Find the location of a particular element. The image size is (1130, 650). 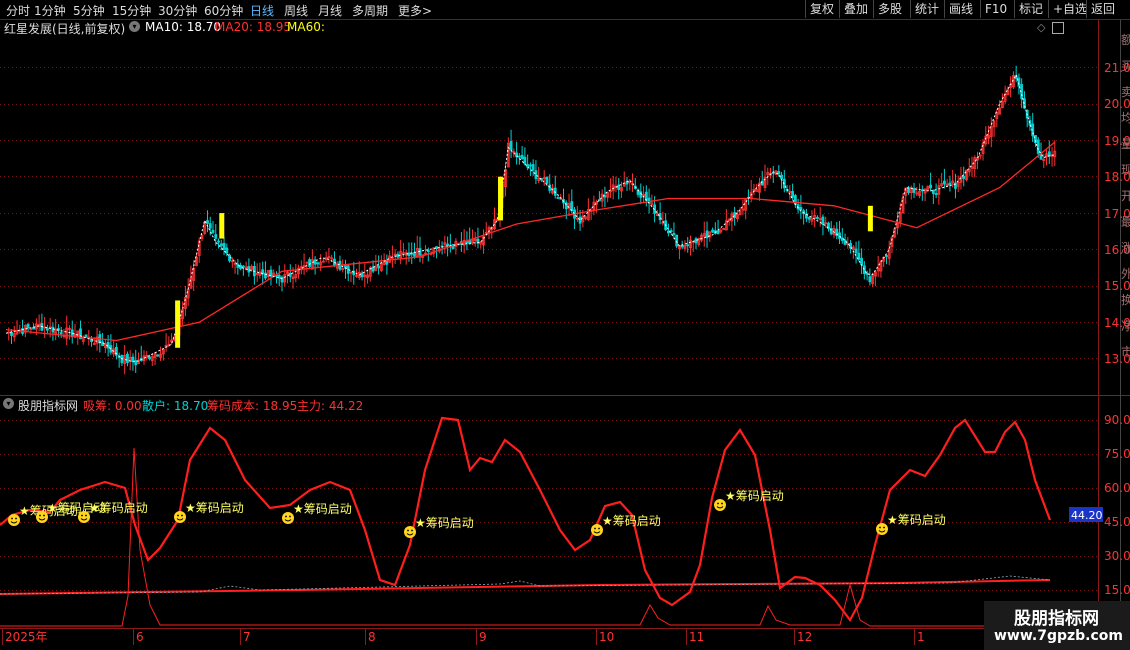

watermark-url: www.7gpzb.com is located at coordinates (1059, 636).